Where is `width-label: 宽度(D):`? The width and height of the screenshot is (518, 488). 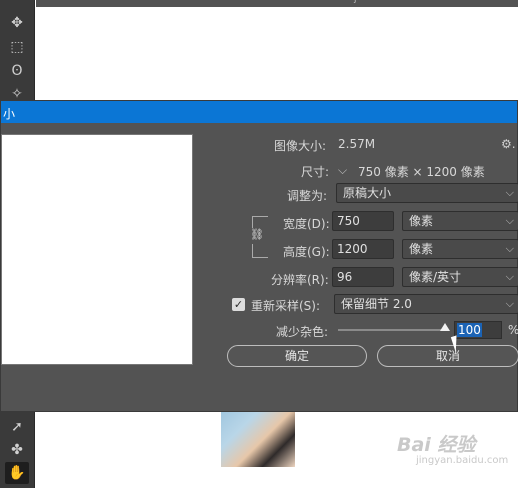
width-label: 宽度(D): is located at coordinates (306, 224).